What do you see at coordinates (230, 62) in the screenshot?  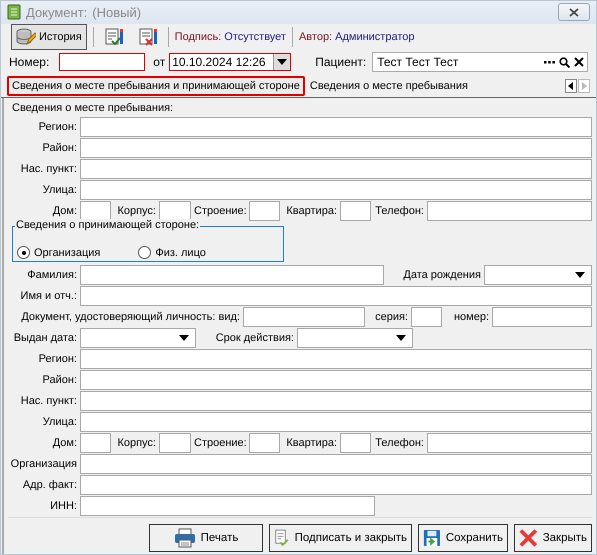 I see `date-picker: 10.10.2024 12:26` at bounding box center [230, 62].